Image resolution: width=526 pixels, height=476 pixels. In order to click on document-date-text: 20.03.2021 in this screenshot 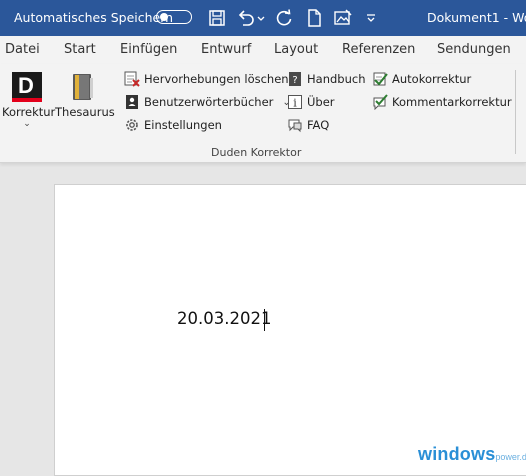, I will do `click(224, 318)`.